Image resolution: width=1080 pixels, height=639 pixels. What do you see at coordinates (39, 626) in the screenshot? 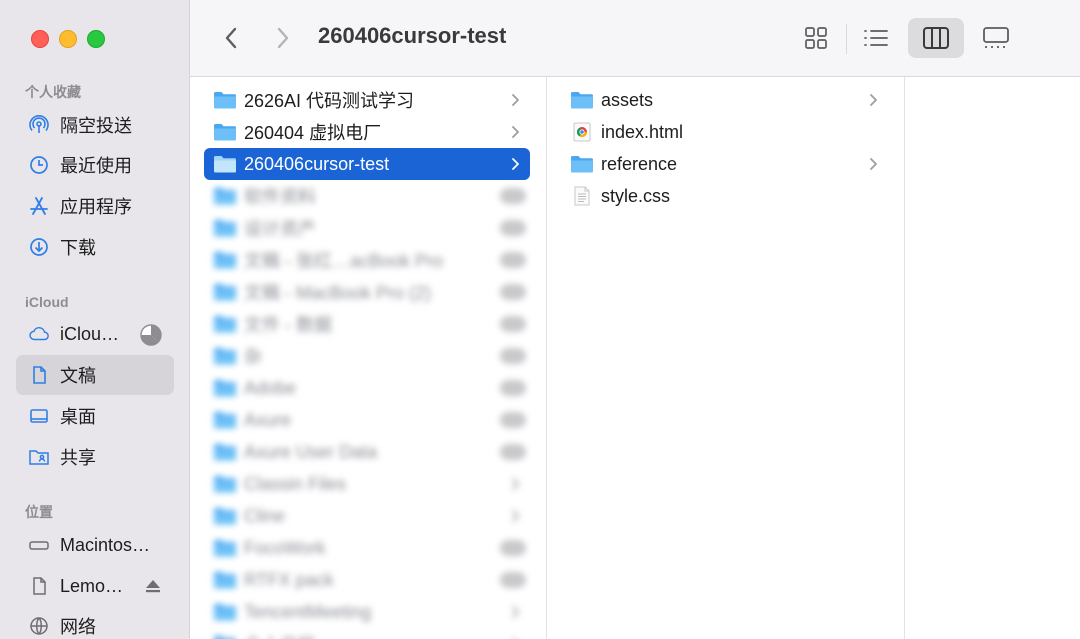
I see `network-icon` at bounding box center [39, 626].